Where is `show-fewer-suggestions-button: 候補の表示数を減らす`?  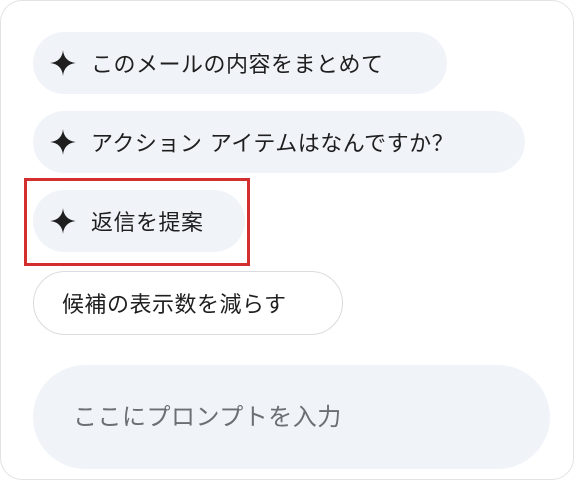 show-fewer-suggestions-button: 候補の表示数を減らす is located at coordinates (188, 303).